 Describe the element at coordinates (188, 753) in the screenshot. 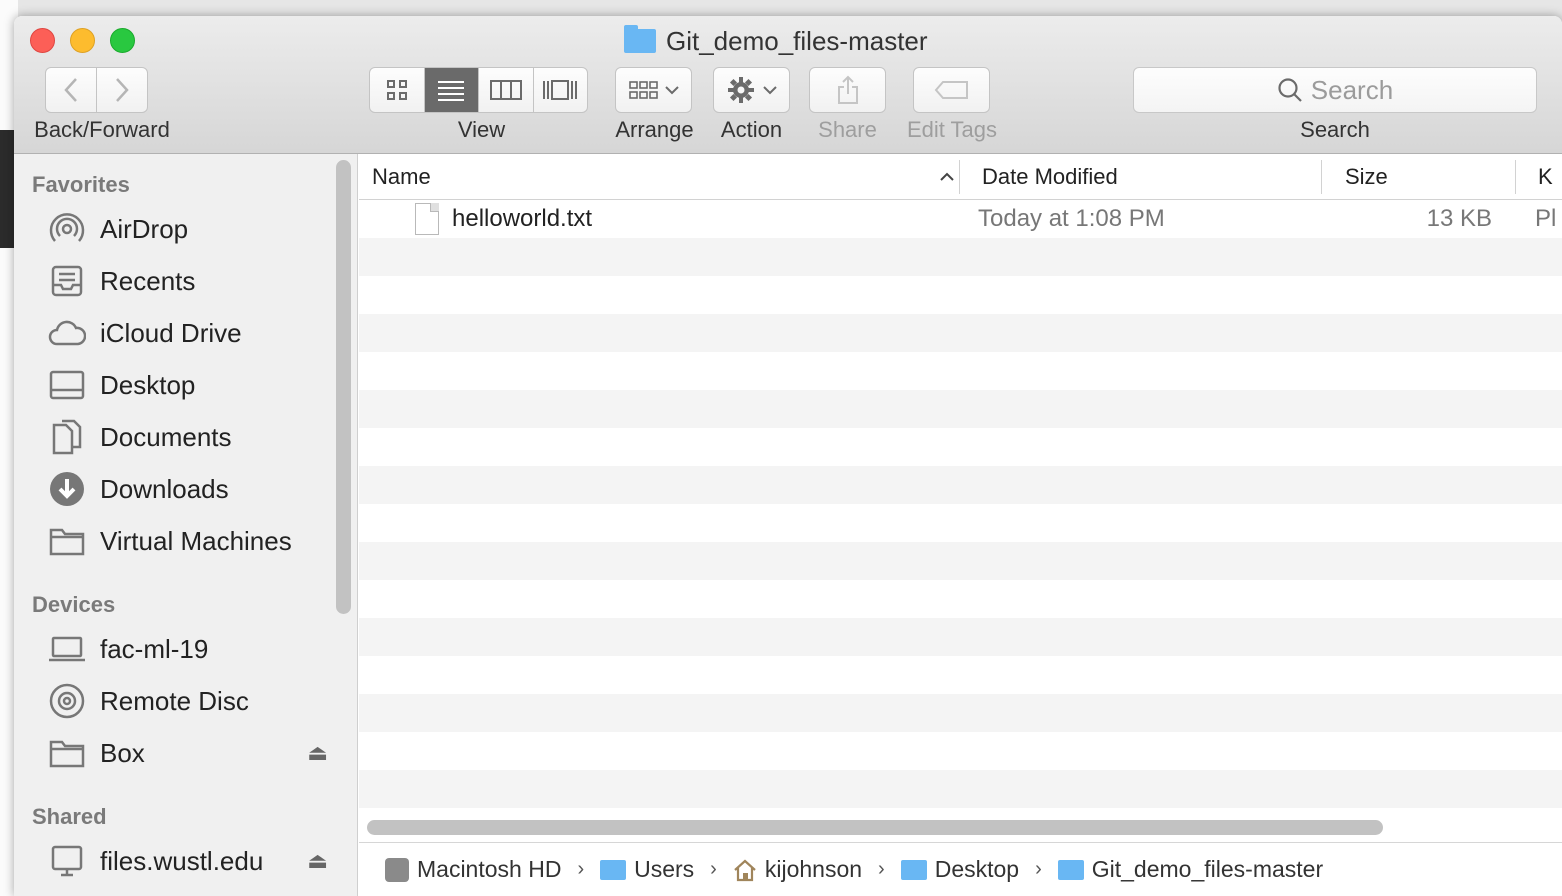

I see `sidebar-item-box: Box ⏏` at that location.